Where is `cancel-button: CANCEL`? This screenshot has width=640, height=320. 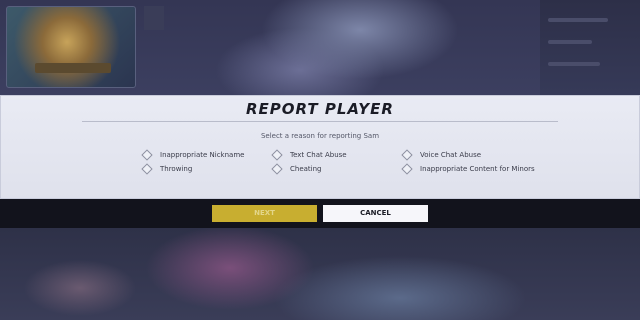 cancel-button: CANCEL is located at coordinates (375, 213).